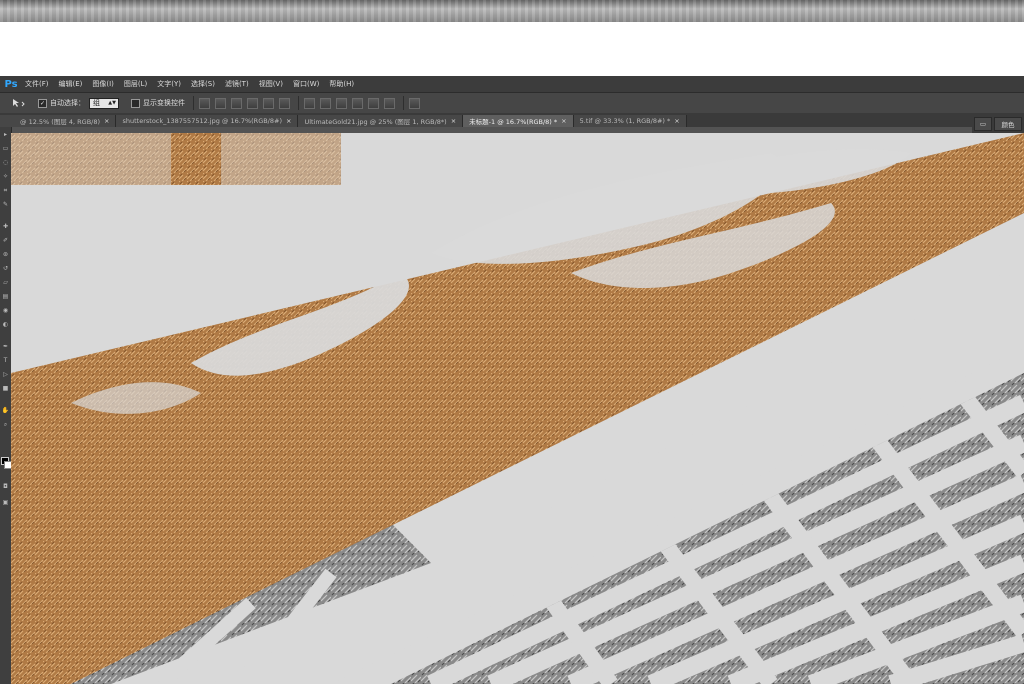 This screenshot has width=1024, height=684. Describe the element at coordinates (135, 84) in the screenshot. I see `menu-layer: 图层(L)` at that location.